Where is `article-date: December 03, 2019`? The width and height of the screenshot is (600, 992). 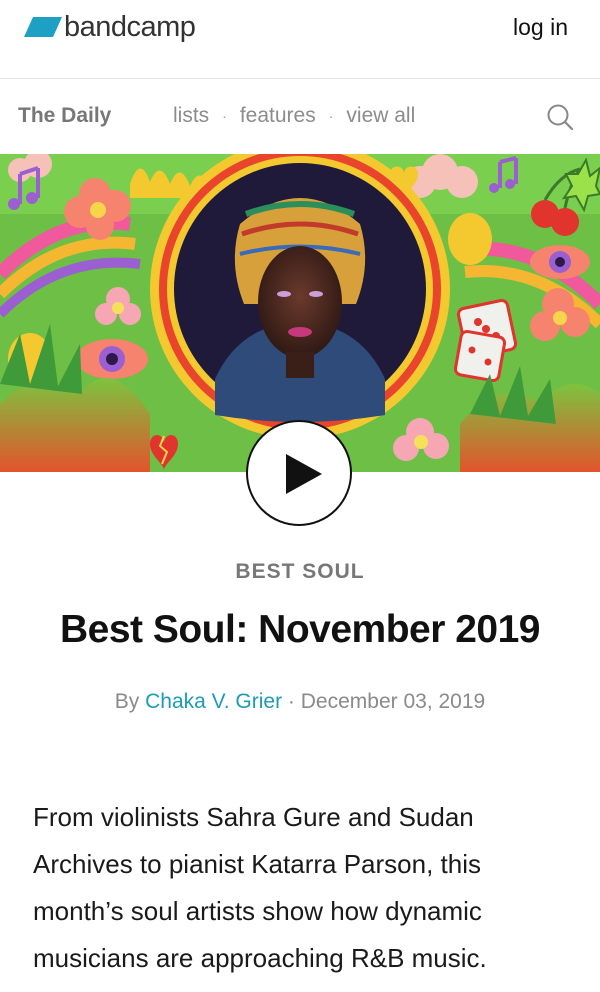
article-date: December 03, 2019 is located at coordinates (393, 701).